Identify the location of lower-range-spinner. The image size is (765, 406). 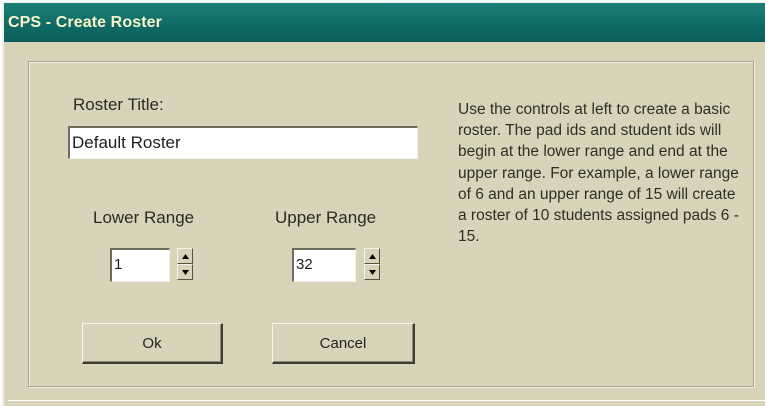
(185, 264).